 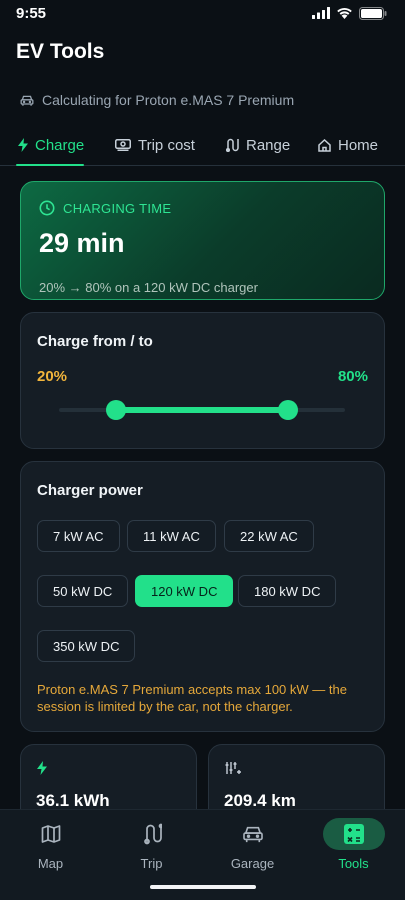 I want to click on status-icons, so click(x=349, y=13).